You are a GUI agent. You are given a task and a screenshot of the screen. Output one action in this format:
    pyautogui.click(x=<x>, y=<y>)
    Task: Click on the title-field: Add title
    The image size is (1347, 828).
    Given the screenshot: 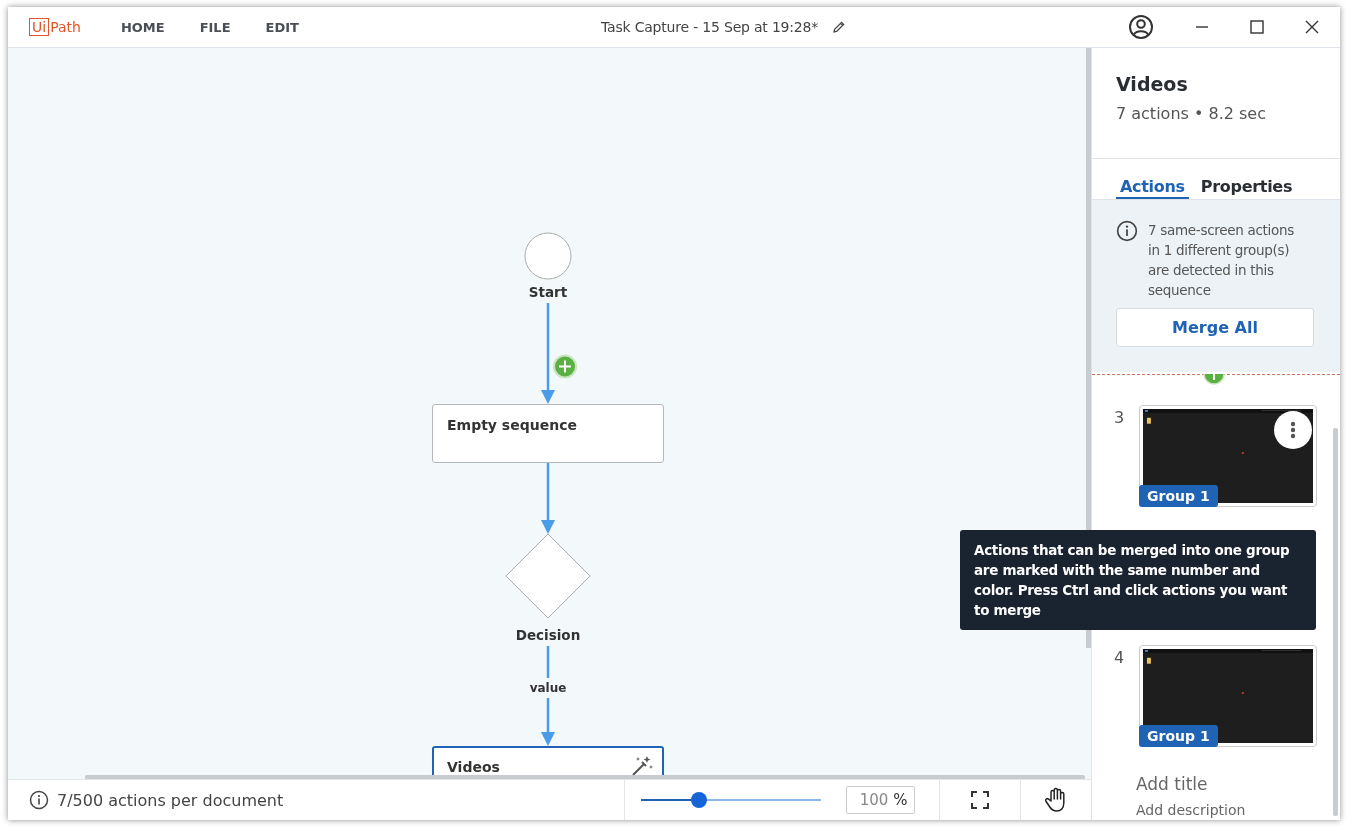 What is the action you would take?
    pyautogui.click(x=1231, y=784)
    